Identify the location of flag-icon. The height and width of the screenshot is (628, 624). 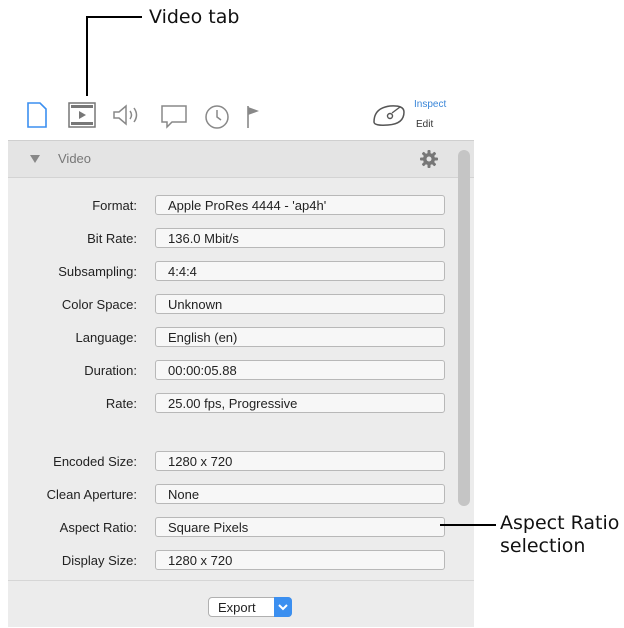
(254, 117).